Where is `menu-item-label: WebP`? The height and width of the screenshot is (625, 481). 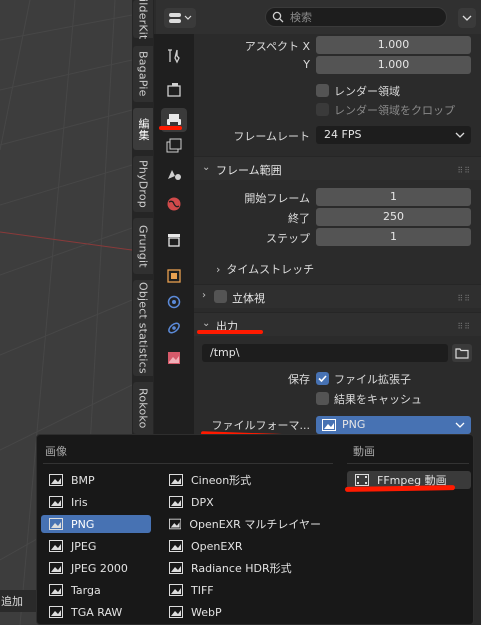
menu-item-label: WebP is located at coordinates (206, 612).